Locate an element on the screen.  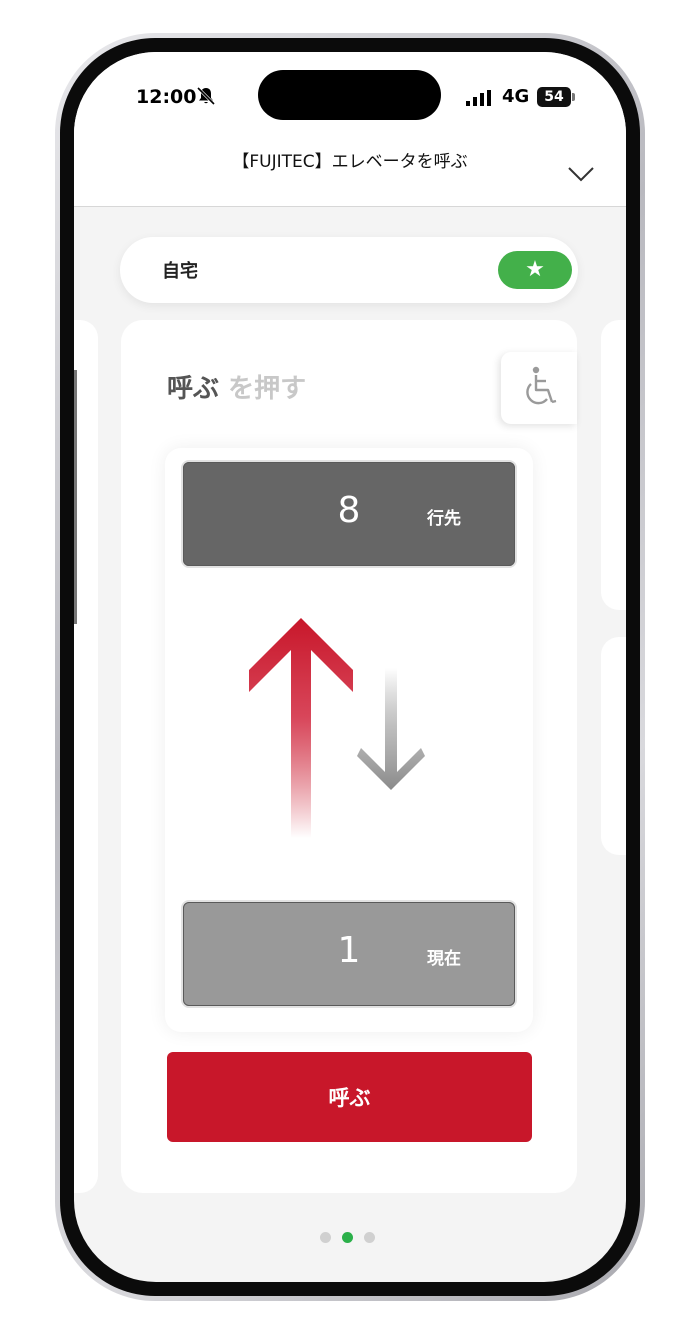
current-floor-box: 1 現在 is located at coordinates (349, 954).